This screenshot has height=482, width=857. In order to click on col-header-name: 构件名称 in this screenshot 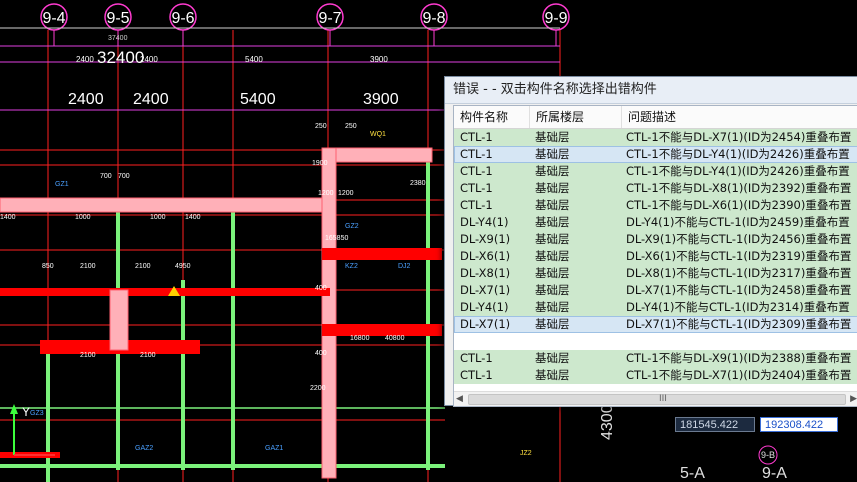, I will do `click(492, 117)`.